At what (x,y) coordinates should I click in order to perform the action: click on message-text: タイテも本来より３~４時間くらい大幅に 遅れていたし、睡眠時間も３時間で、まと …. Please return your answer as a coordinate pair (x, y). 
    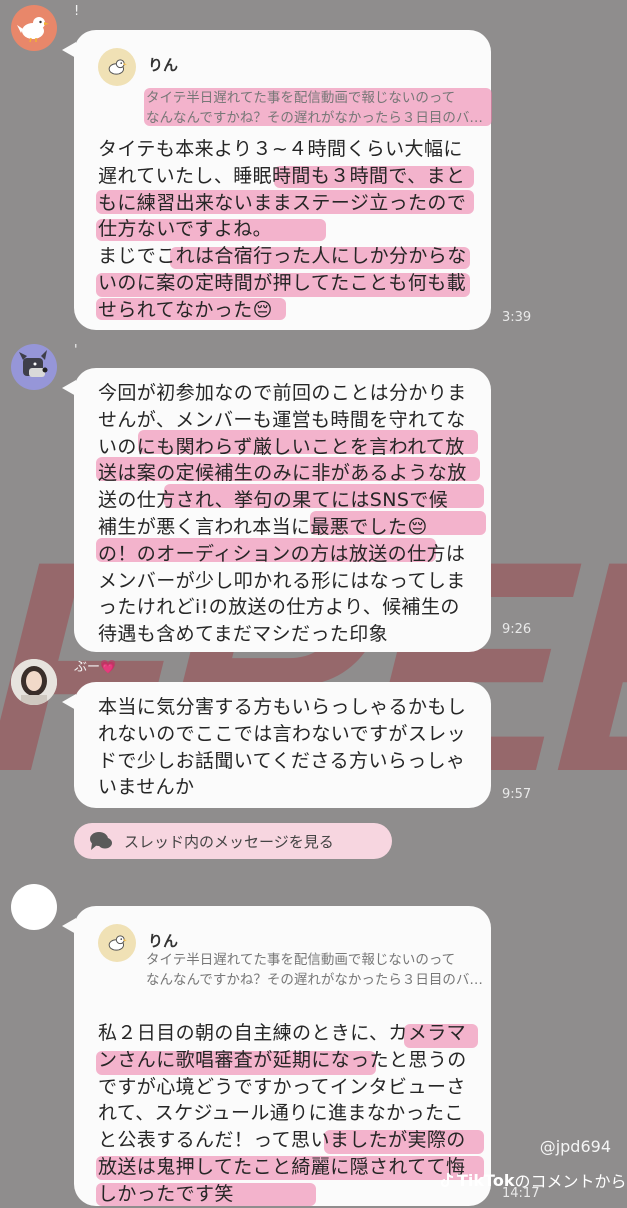
    Looking at the image, I should click on (282, 229).